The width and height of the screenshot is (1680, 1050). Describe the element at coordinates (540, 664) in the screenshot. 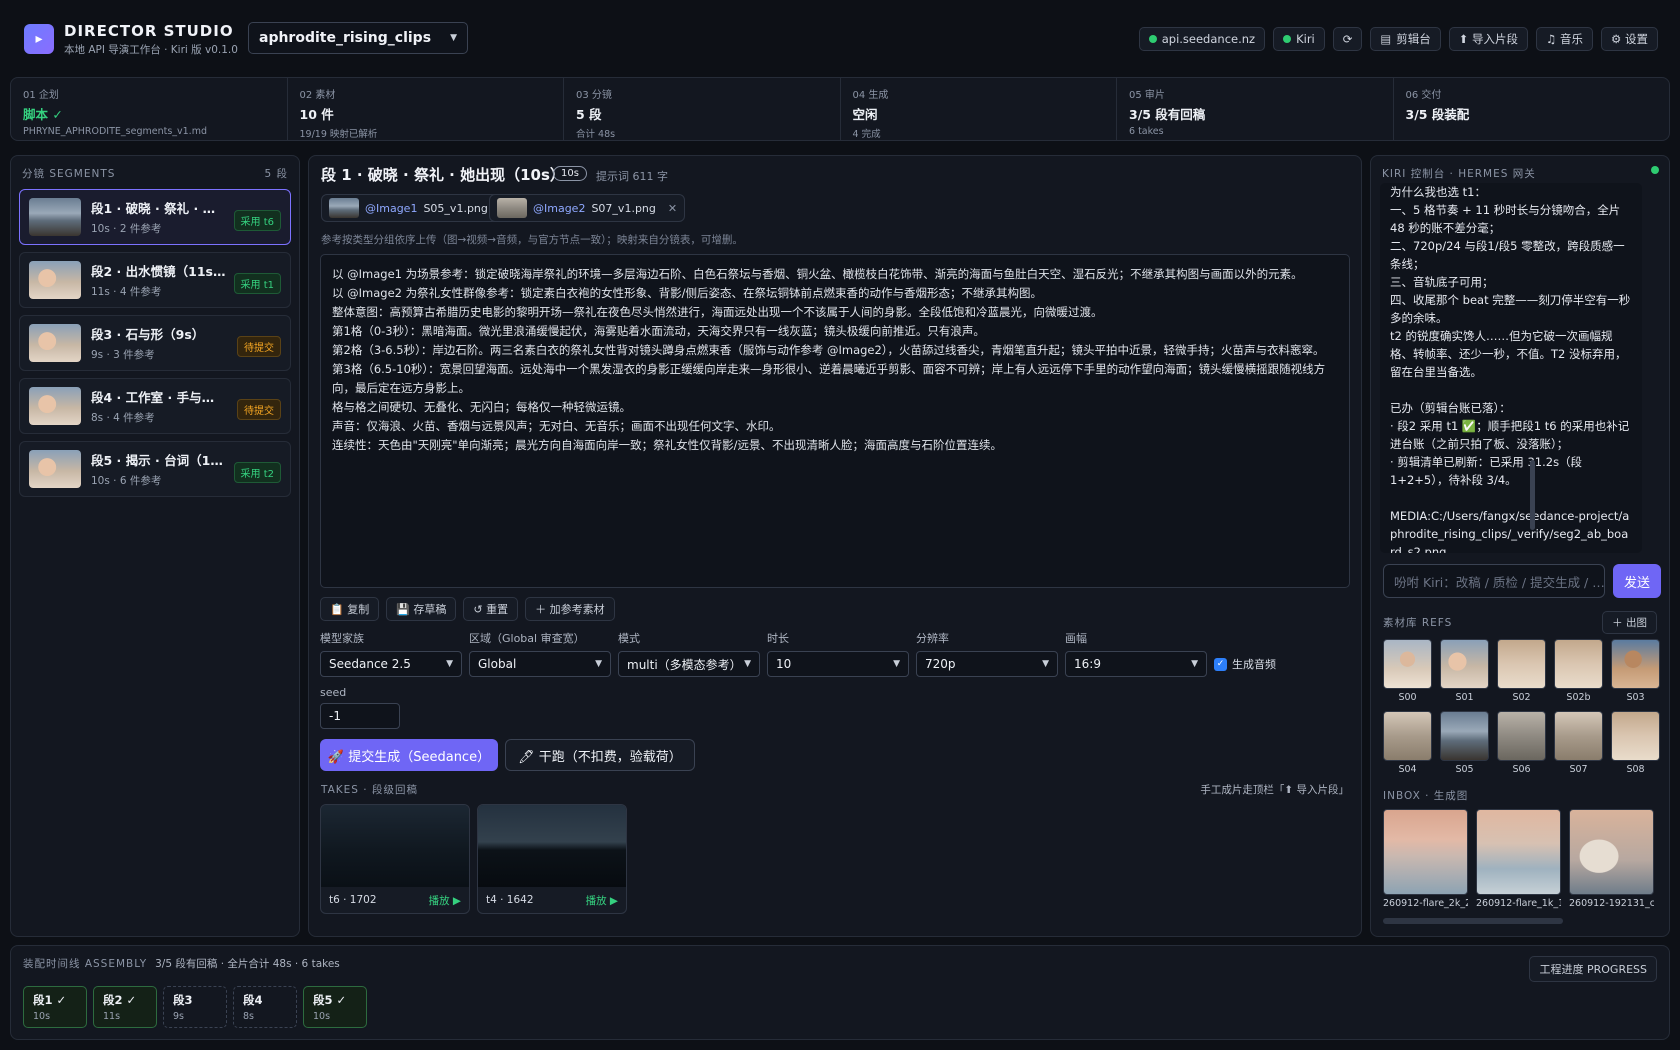

I see `region-select: Global ▼` at that location.